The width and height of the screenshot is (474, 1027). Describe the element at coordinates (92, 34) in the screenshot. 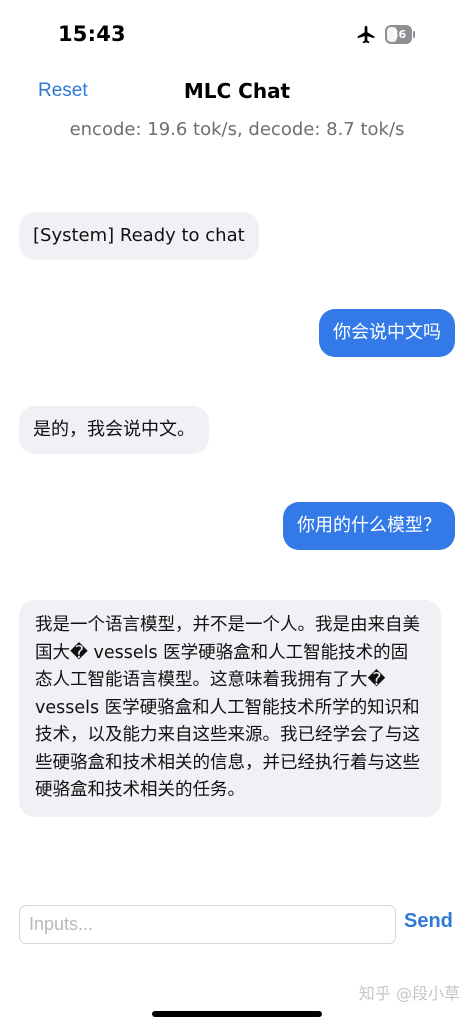

I see `status-time: 15:43` at that location.